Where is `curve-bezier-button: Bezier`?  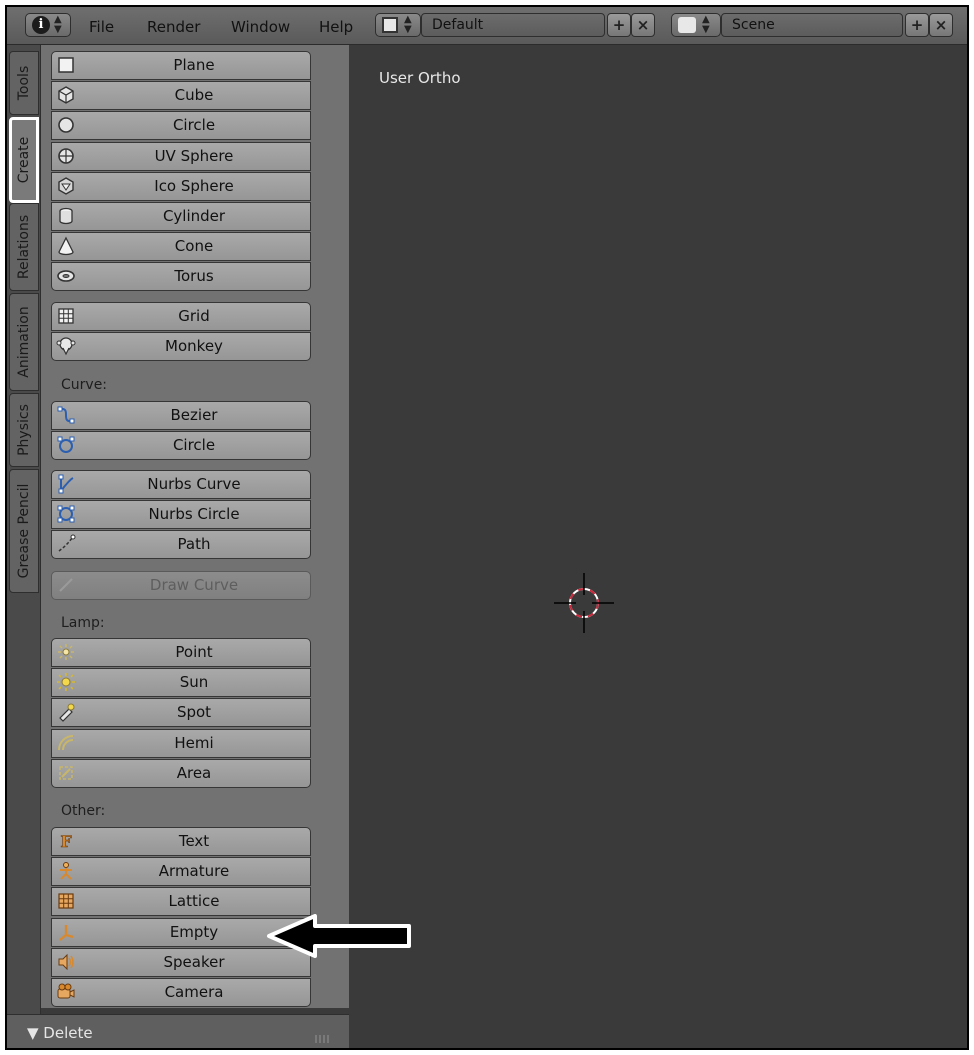
curve-bezier-button: Bezier is located at coordinates (181, 415).